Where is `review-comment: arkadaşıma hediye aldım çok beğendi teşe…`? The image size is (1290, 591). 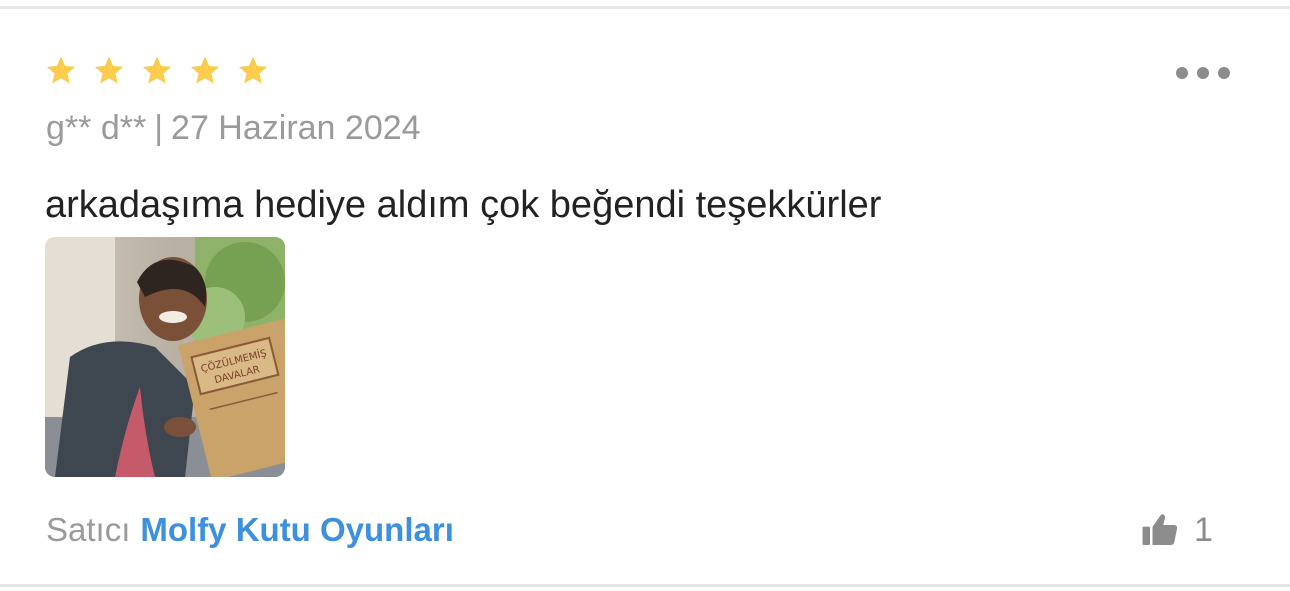
review-comment: arkadaşıma hediye aldım çok beğendi teşe… is located at coordinates (463, 205).